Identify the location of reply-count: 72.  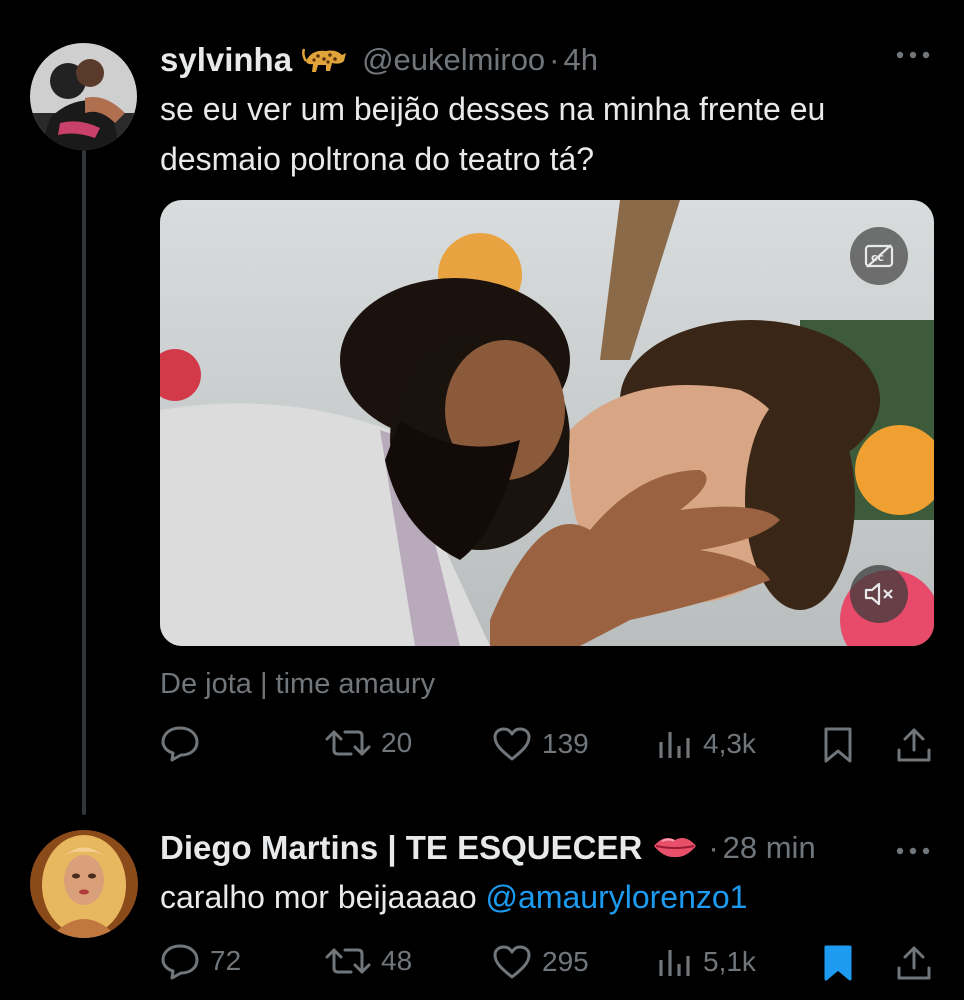
(226, 960).